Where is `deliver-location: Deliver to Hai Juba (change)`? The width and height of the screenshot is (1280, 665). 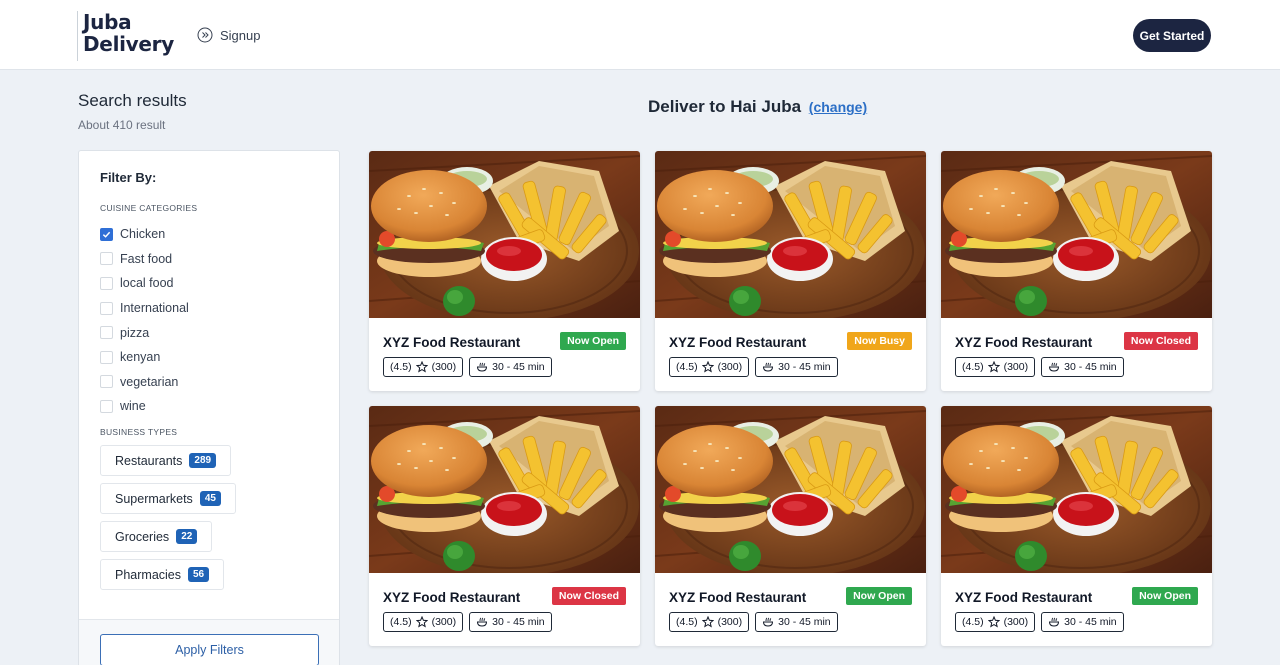 deliver-location: Deliver to Hai Juba (change) is located at coordinates (757, 107).